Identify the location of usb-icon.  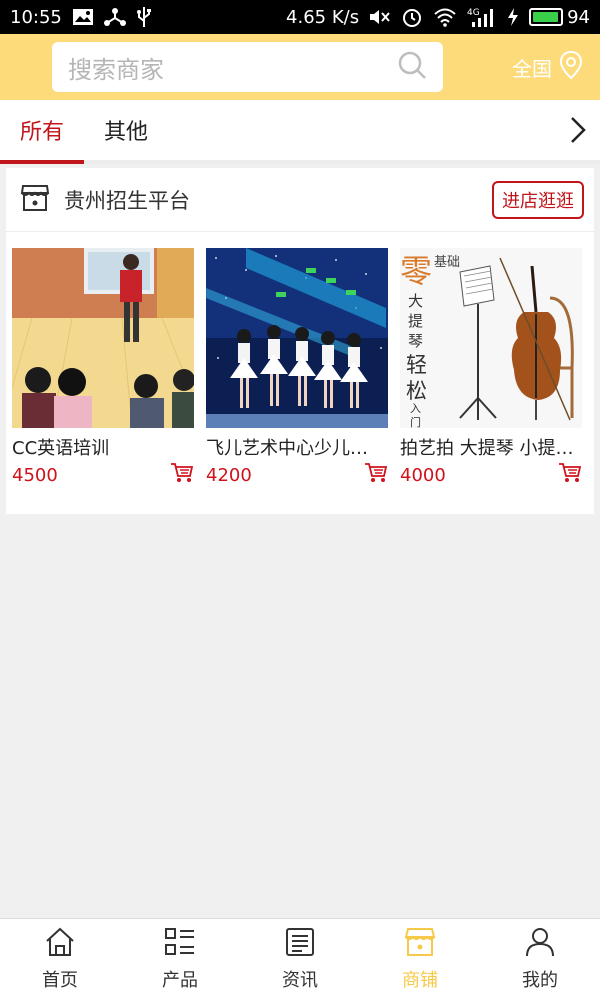
(144, 17).